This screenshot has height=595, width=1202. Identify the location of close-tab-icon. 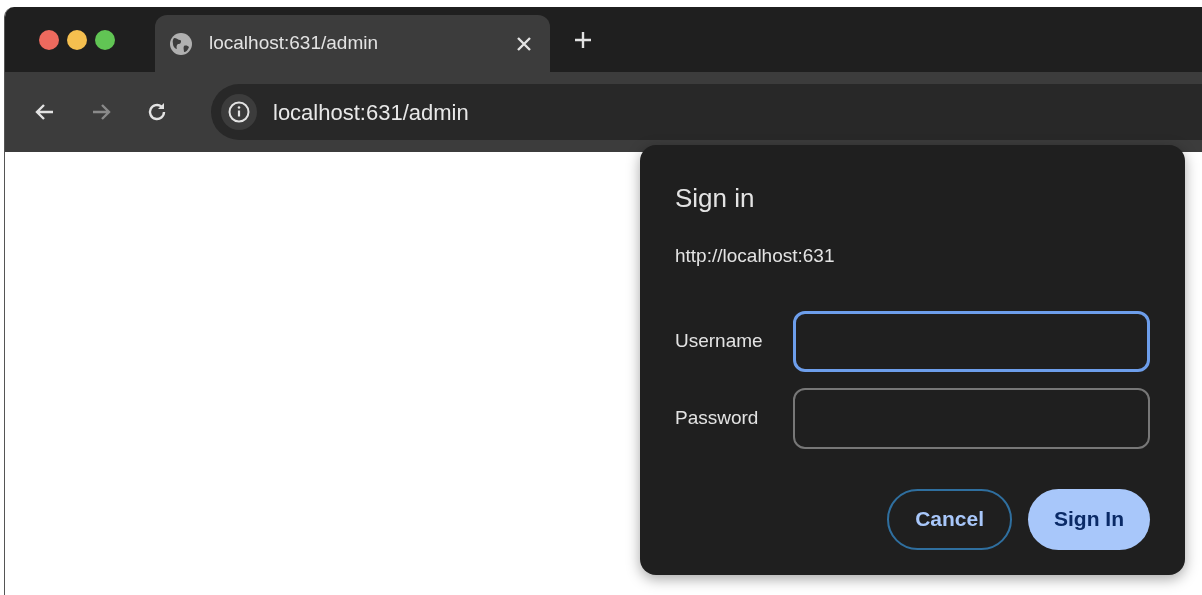
(524, 43).